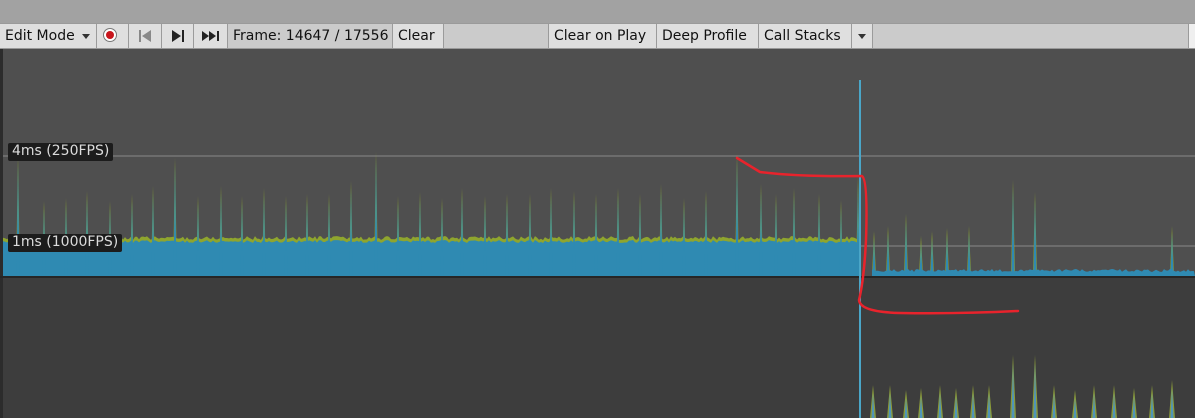  What do you see at coordinates (877, 235) in the screenshot?
I see `red-annotation` at bounding box center [877, 235].